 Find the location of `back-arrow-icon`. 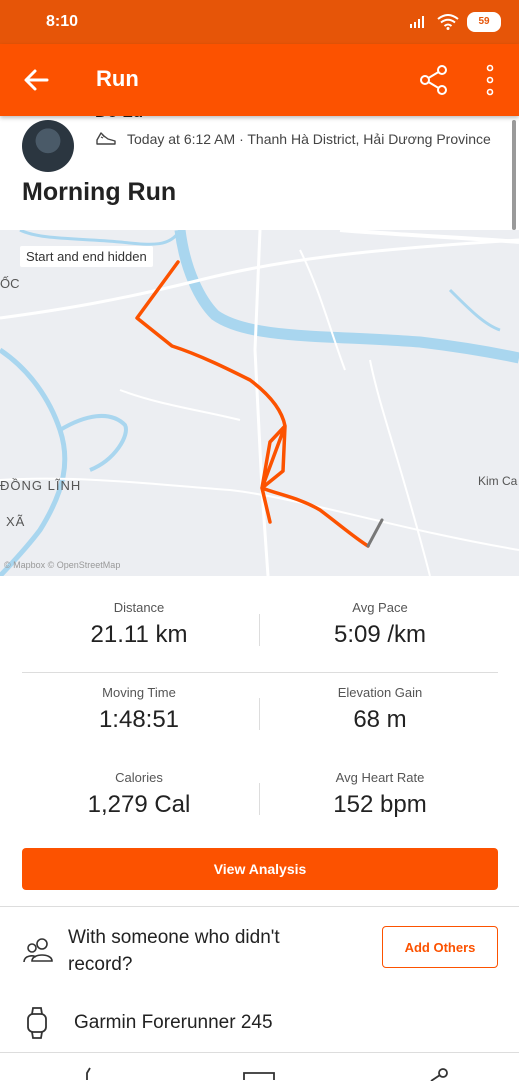

back-arrow-icon is located at coordinates (36, 80).